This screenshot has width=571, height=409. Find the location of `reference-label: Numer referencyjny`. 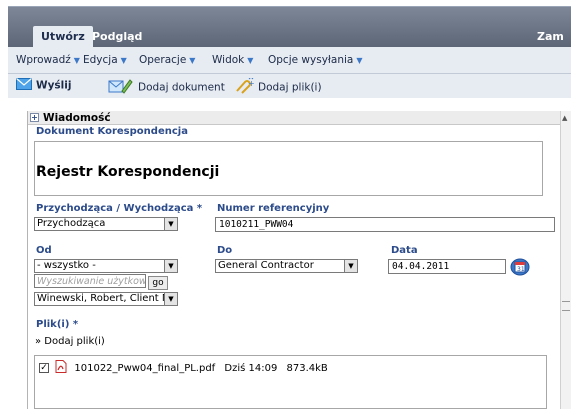

reference-label: Numer referencyjny is located at coordinates (273, 208).